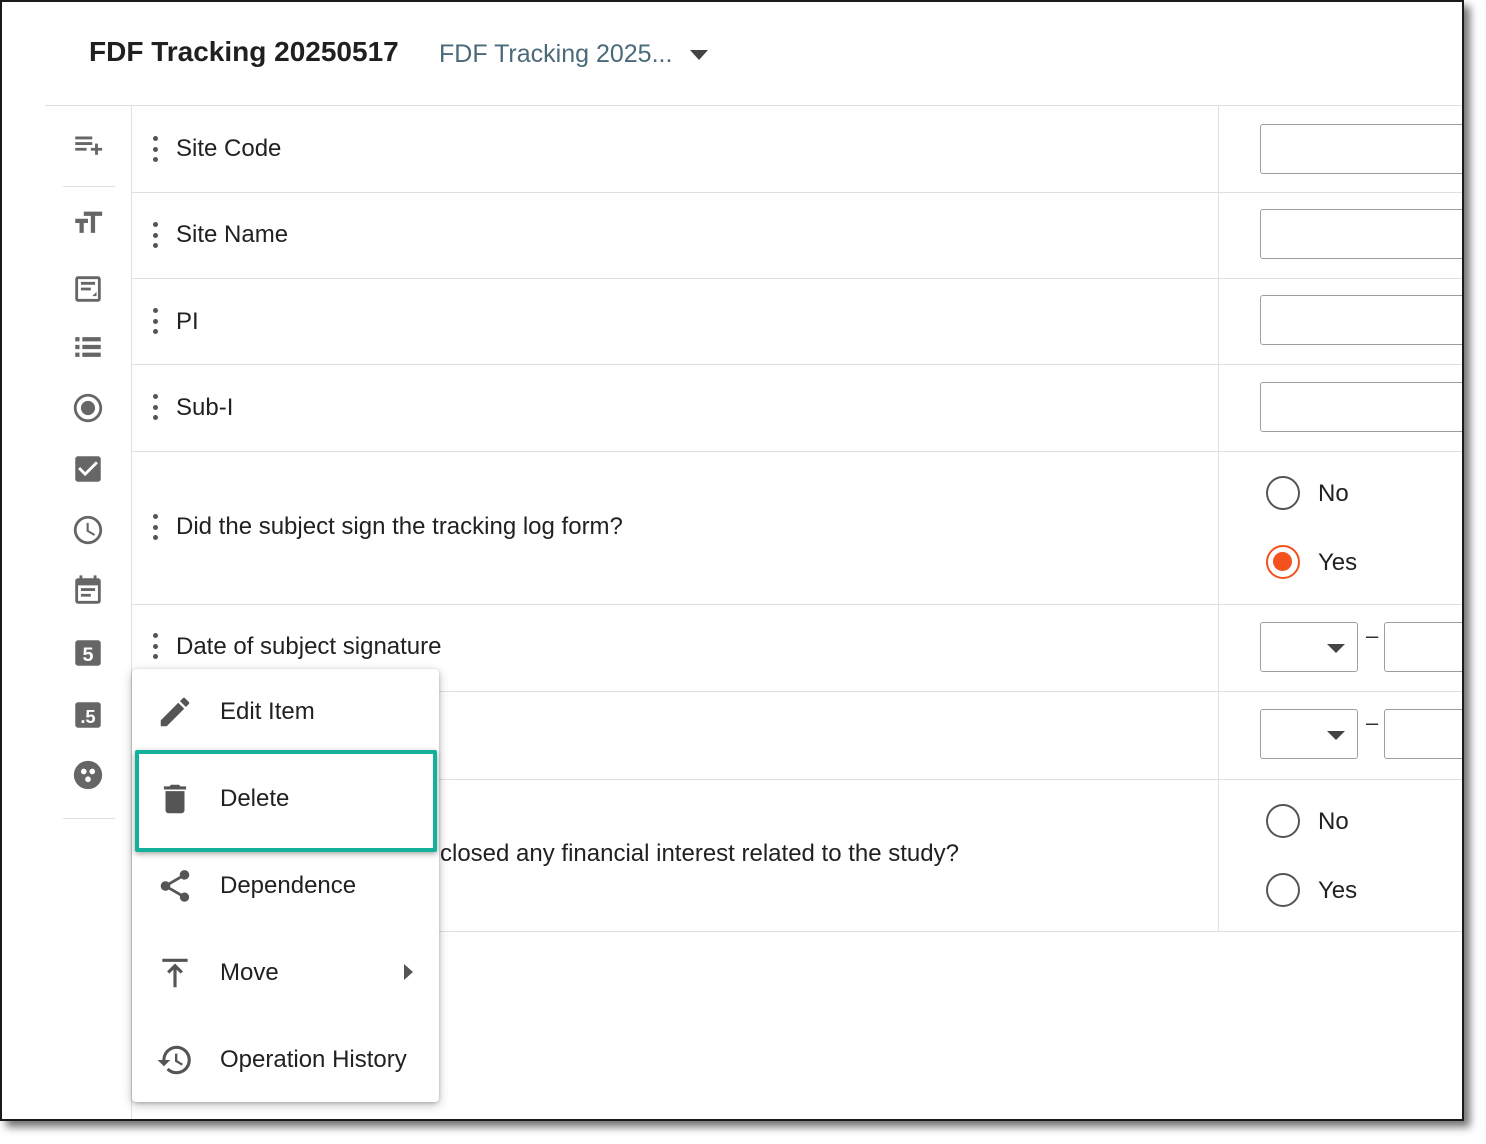 This screenshot has height=1144, width=1486. I want to click on menu-item-operation-history: Operation History, so click(285, 1060).